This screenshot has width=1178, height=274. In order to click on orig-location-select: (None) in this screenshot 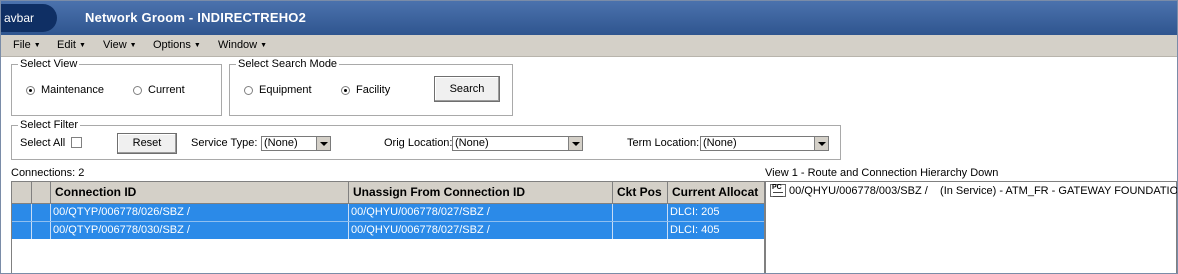, I will do `click(517, 143)`.